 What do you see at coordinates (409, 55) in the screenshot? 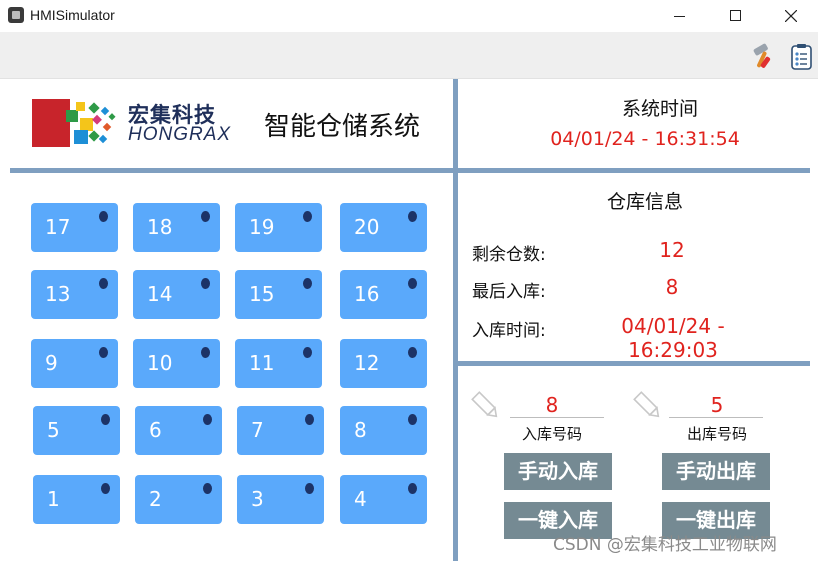
I see `toolbar` at bounding box center [409, 55].